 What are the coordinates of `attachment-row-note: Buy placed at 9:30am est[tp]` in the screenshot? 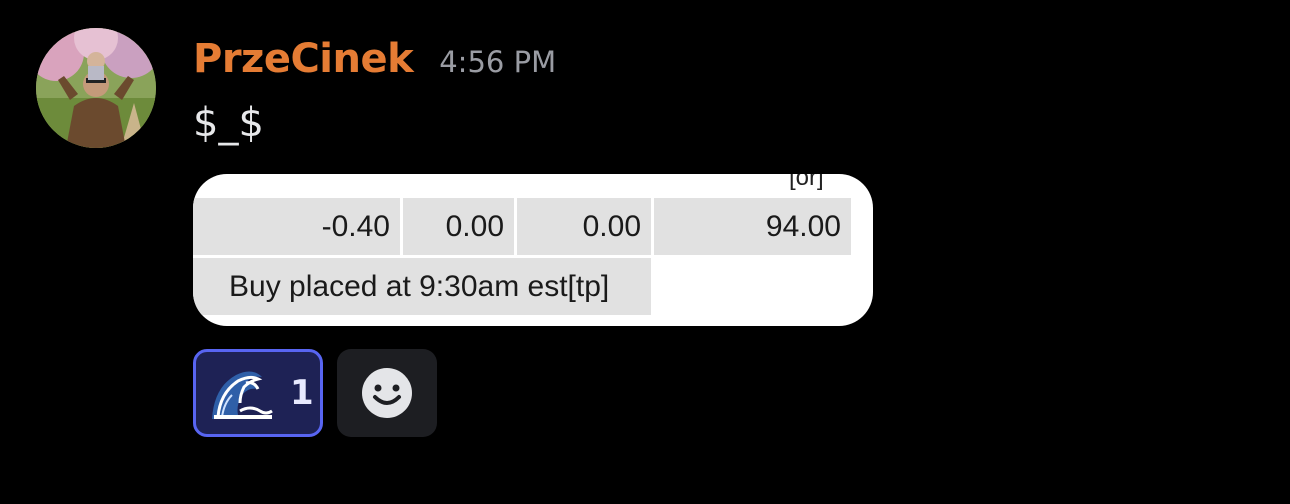 It's located at (422, 286).